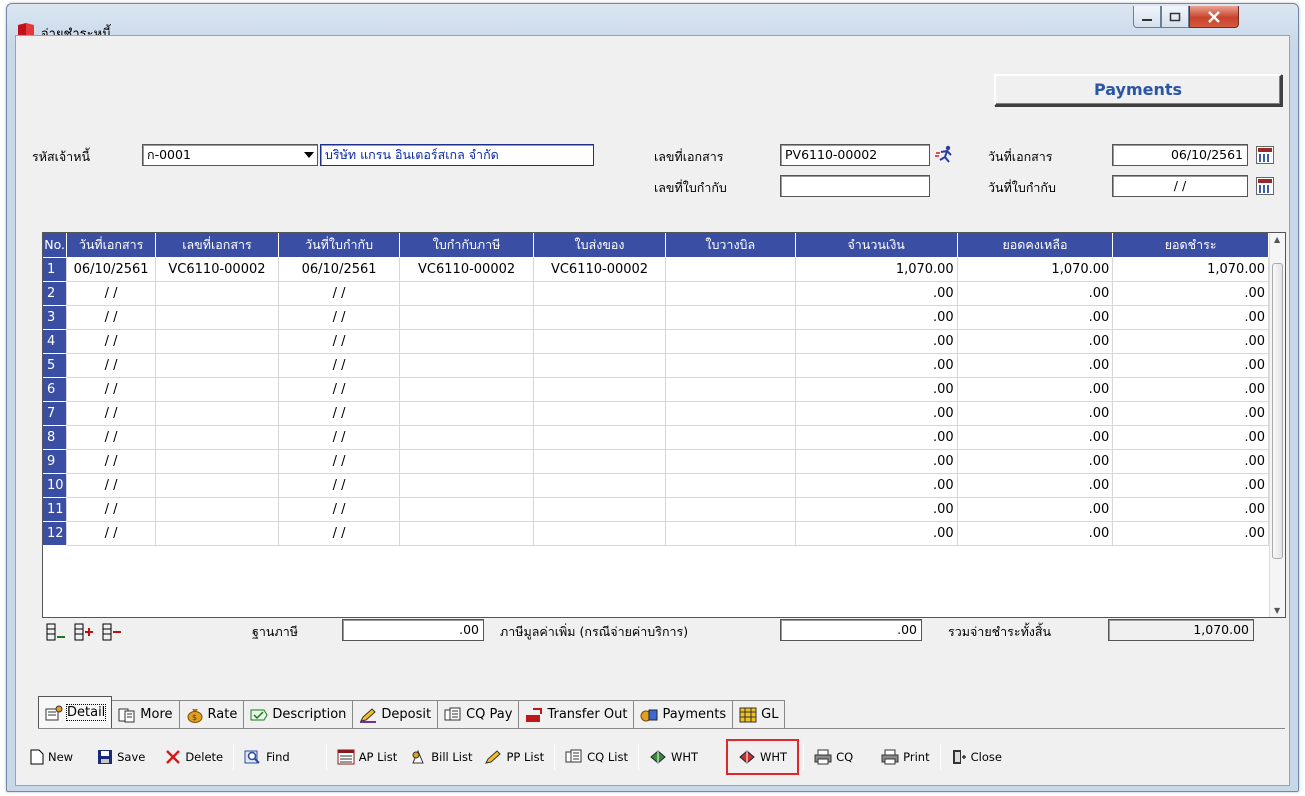 This screenshot has width=1305, height=796. What do you see at coordinates (395, 714) in the screenshot?
I see `tab-deposit: Deposit` at bounding box center [395, 714].